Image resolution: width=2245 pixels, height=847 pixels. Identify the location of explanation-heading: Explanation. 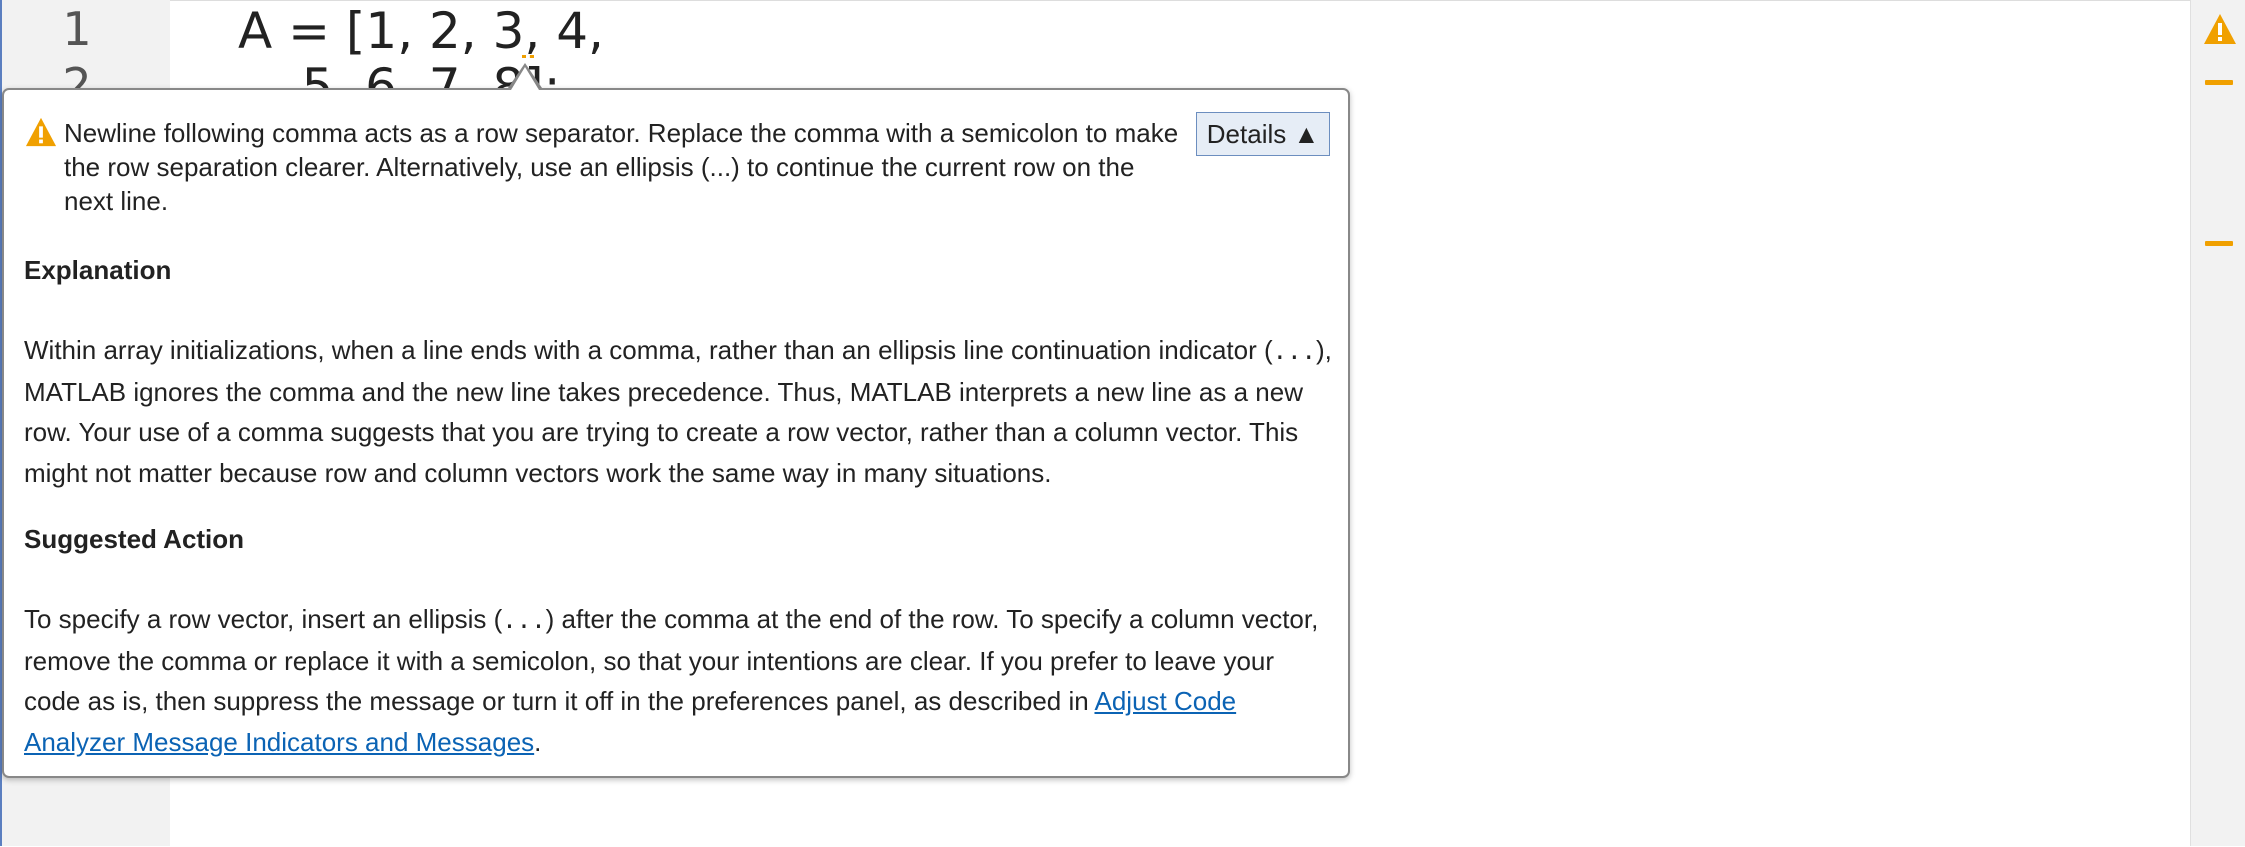
(98, 270).